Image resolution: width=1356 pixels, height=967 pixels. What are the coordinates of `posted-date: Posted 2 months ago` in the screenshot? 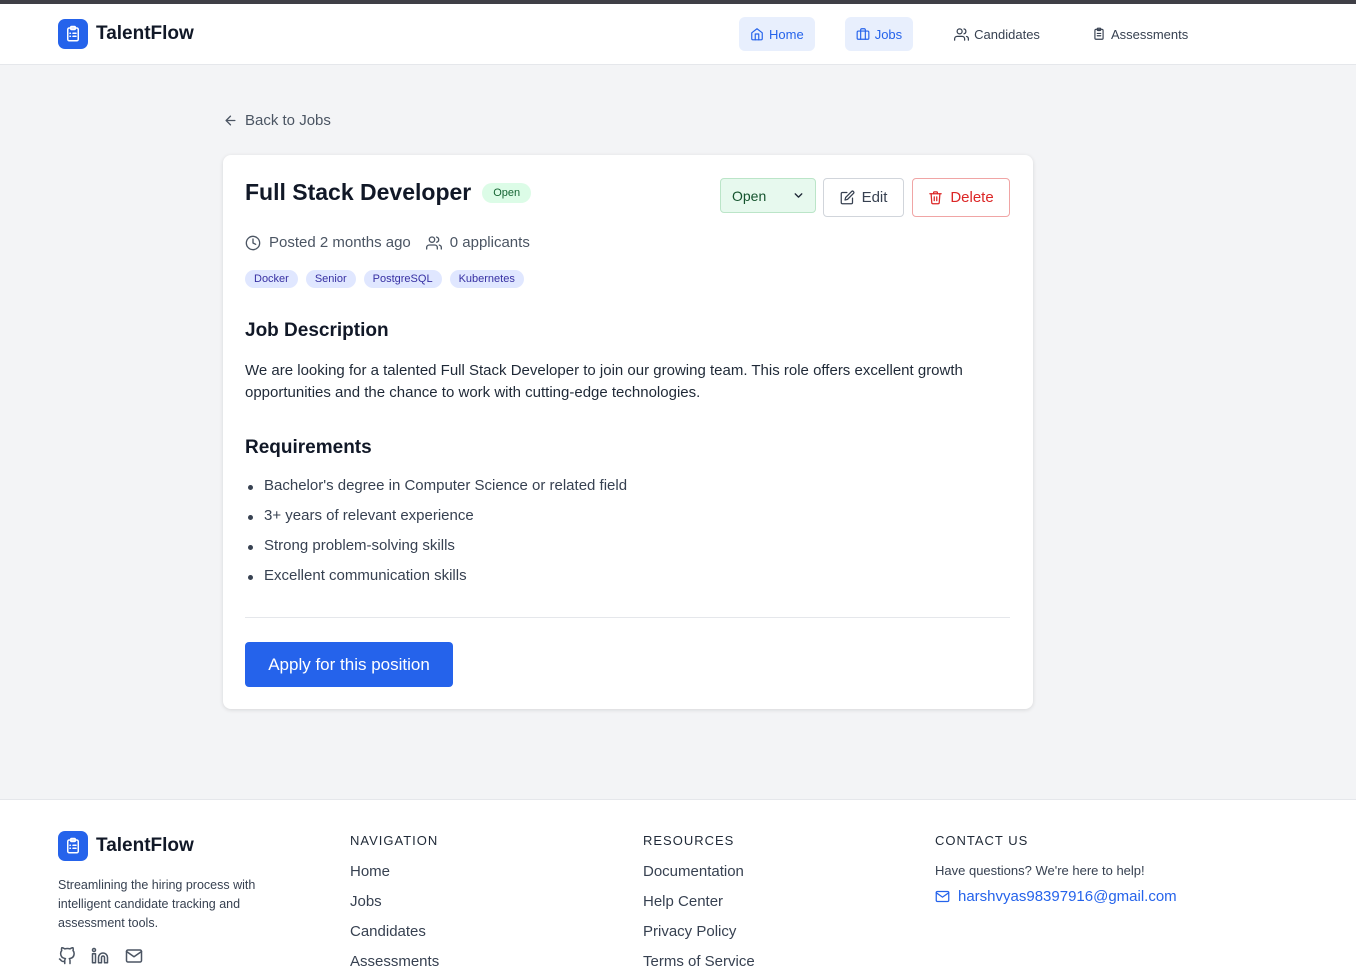 It's located at (328, 242).